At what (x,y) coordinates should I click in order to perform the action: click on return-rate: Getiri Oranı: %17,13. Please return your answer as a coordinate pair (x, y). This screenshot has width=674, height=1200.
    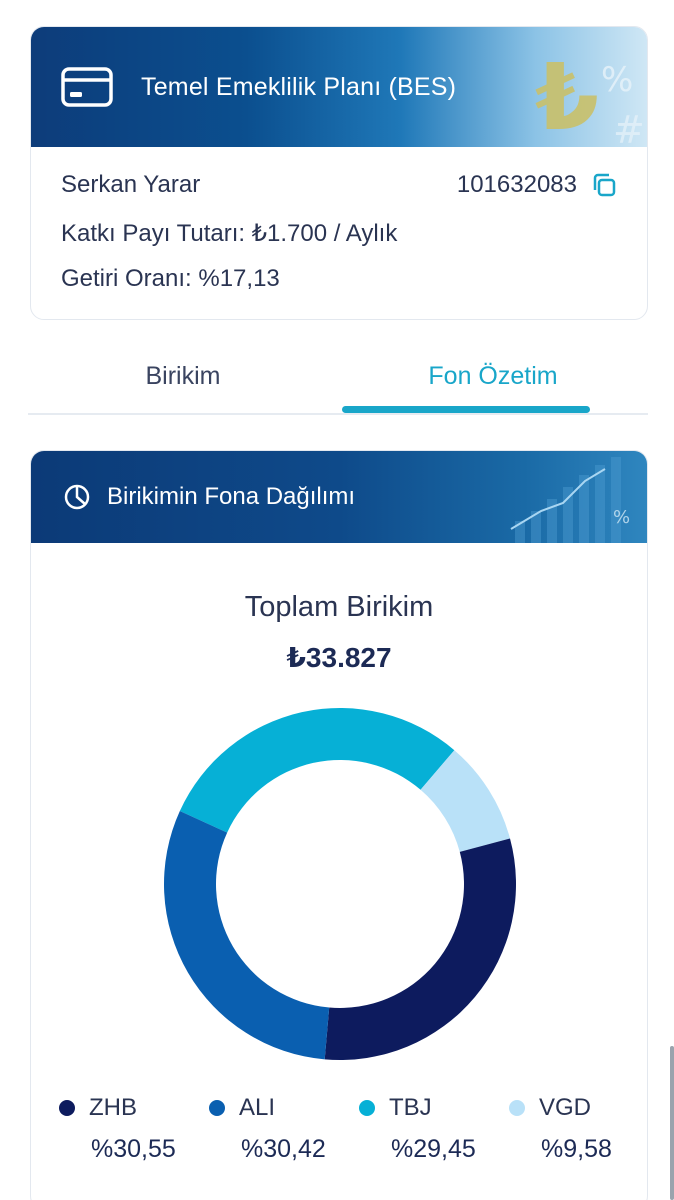
    Looking at the image, I should click on (170, 278).